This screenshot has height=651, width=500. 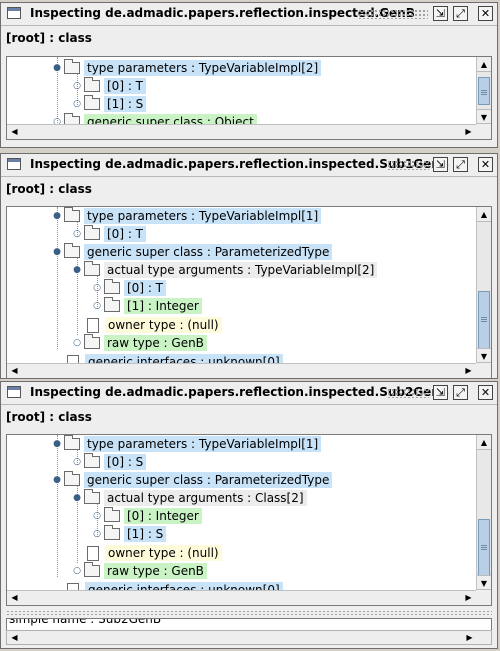 What do you see at coordinates (147, 305) in the screenshot?
I see `tree-node: ○ [1] : Integer` at bounding box center [147, 305].